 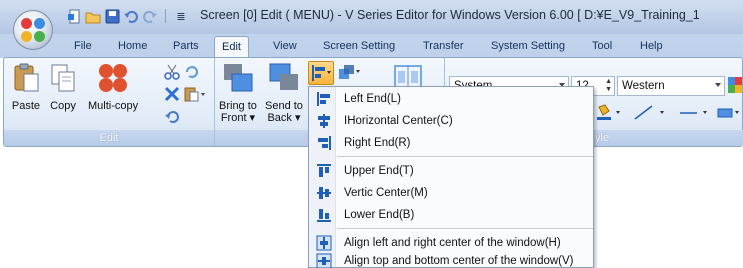 I want to click on distribute-icon, so click(x=349, y=72).